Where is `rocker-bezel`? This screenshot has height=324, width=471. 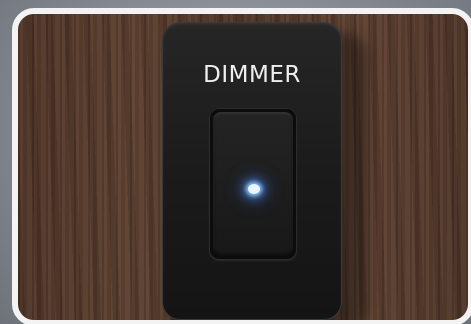
rocker-bezel is located at coordinates (253, 184).